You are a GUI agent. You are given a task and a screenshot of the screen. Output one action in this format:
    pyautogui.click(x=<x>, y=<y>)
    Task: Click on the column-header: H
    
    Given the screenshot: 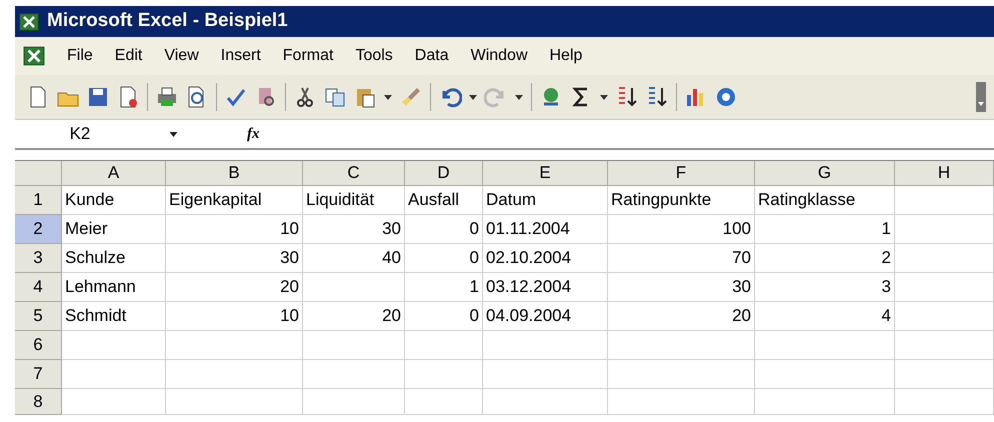 What is the action you would take?
    pyautogui.click(x=944, y=173)
    